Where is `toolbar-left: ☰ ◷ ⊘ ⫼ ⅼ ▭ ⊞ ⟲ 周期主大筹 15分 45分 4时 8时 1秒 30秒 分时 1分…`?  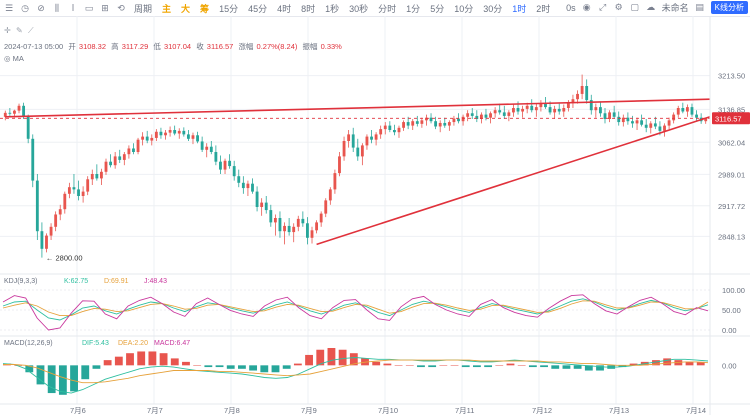 toolbar-left: ☰ ◷ ⊘ ⫼ ⅼ ▭ ⊞ ⟲ 周期主大筹 15分 45分 4时 8时 1秒 30秒 分时 1分… is located at coordinates (276, 8).